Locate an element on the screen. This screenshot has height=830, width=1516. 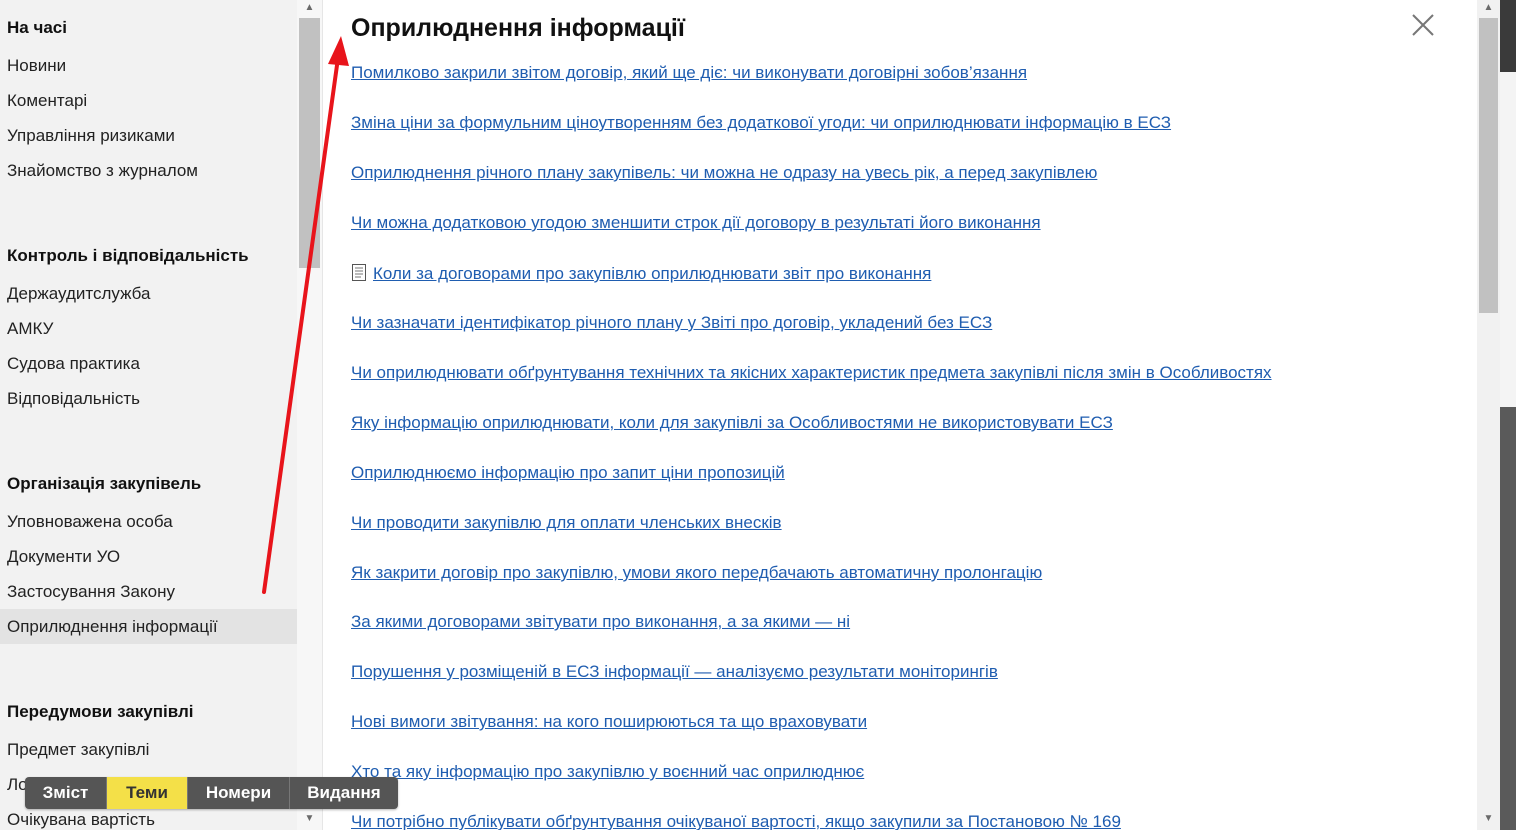
document-icon is located at coordinates (359, 272).